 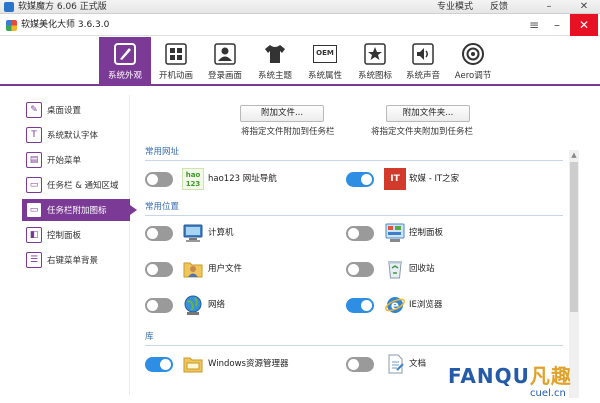 I want to click on font-icon: T, so click(x=34, y=135).